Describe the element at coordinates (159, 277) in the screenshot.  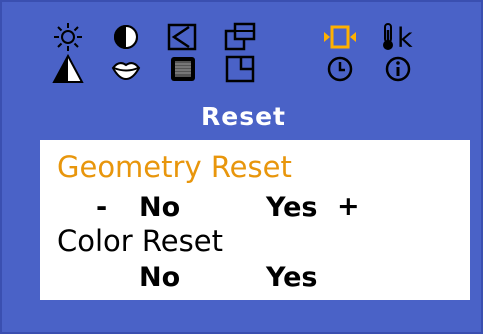
I see `color-reset-no-button: No` at that location.